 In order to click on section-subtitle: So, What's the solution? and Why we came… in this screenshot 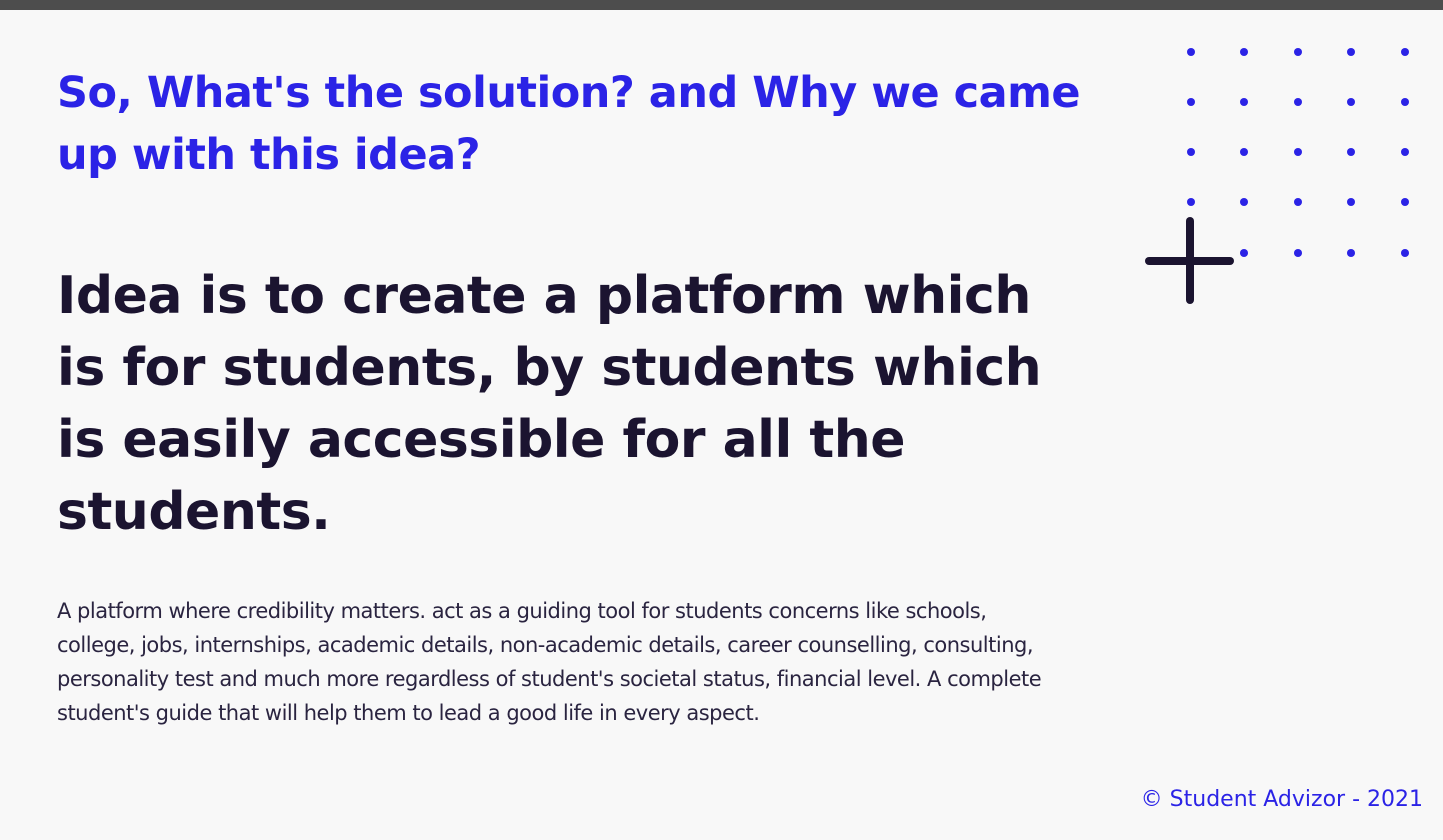, I will do `click(569, 124)`.